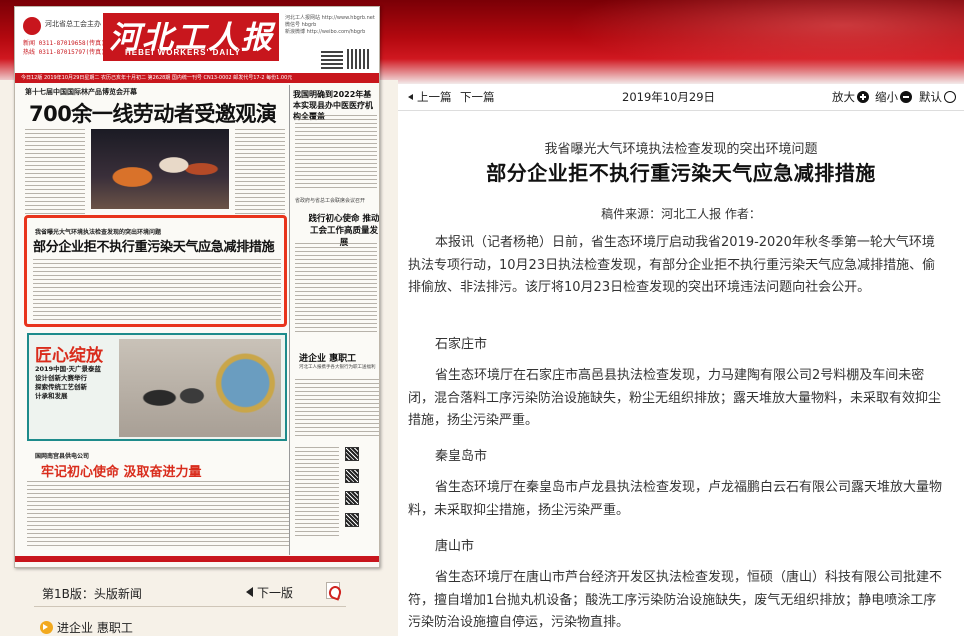  I want to click on zoom-out-icon, so click(906, 97).